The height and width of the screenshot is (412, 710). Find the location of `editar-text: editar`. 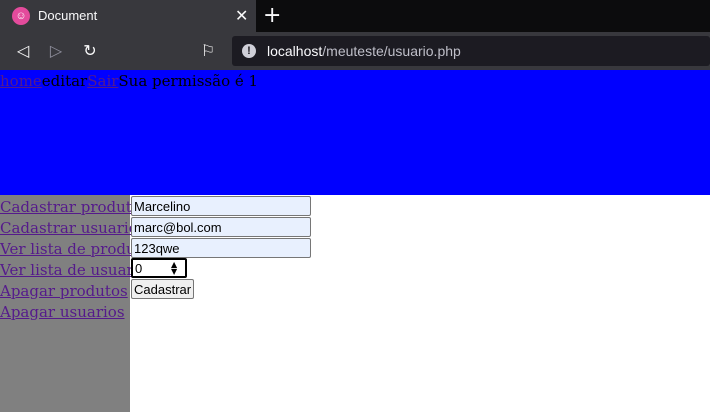

editar-text: editar is located at coordinates (64, 81).